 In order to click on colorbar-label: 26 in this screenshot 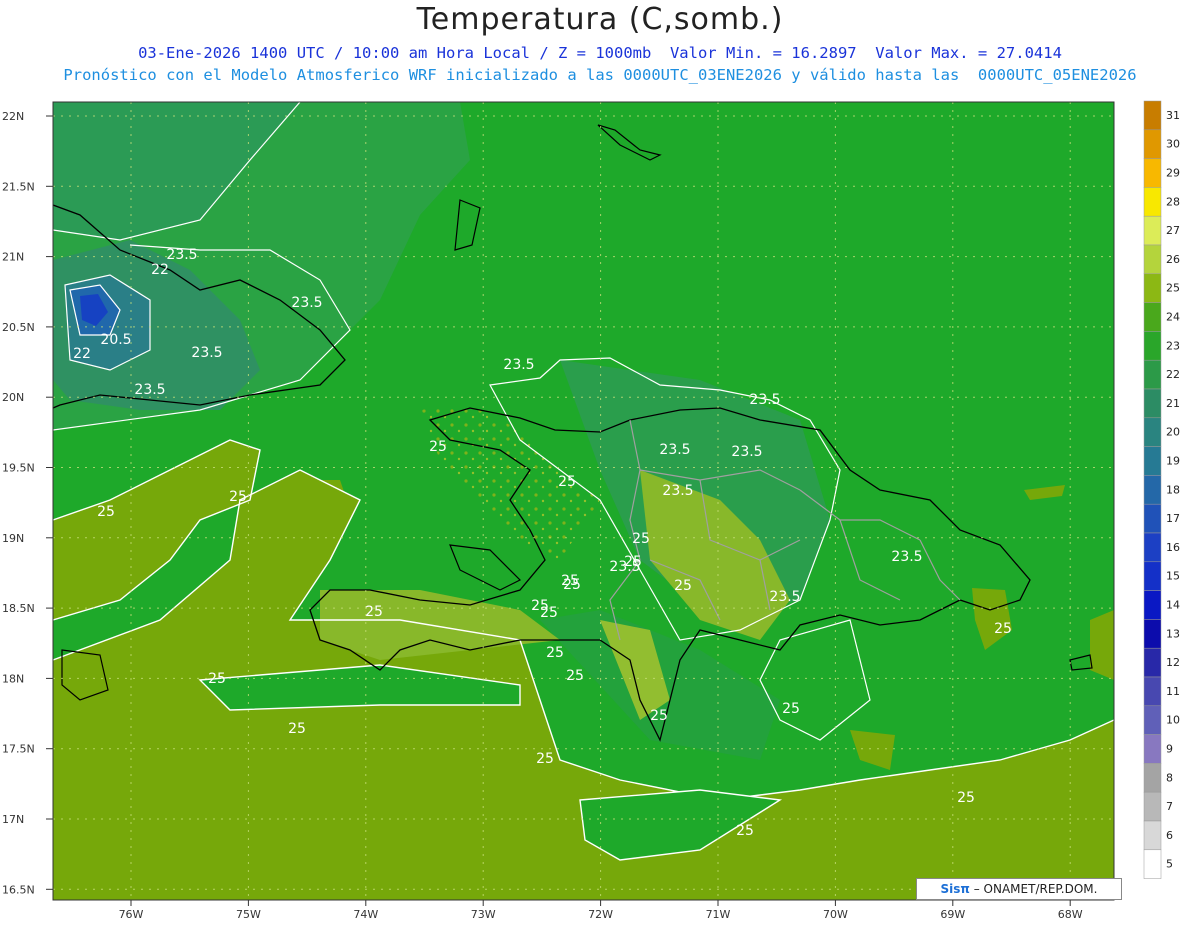, I will do `click(1173, 259)`.